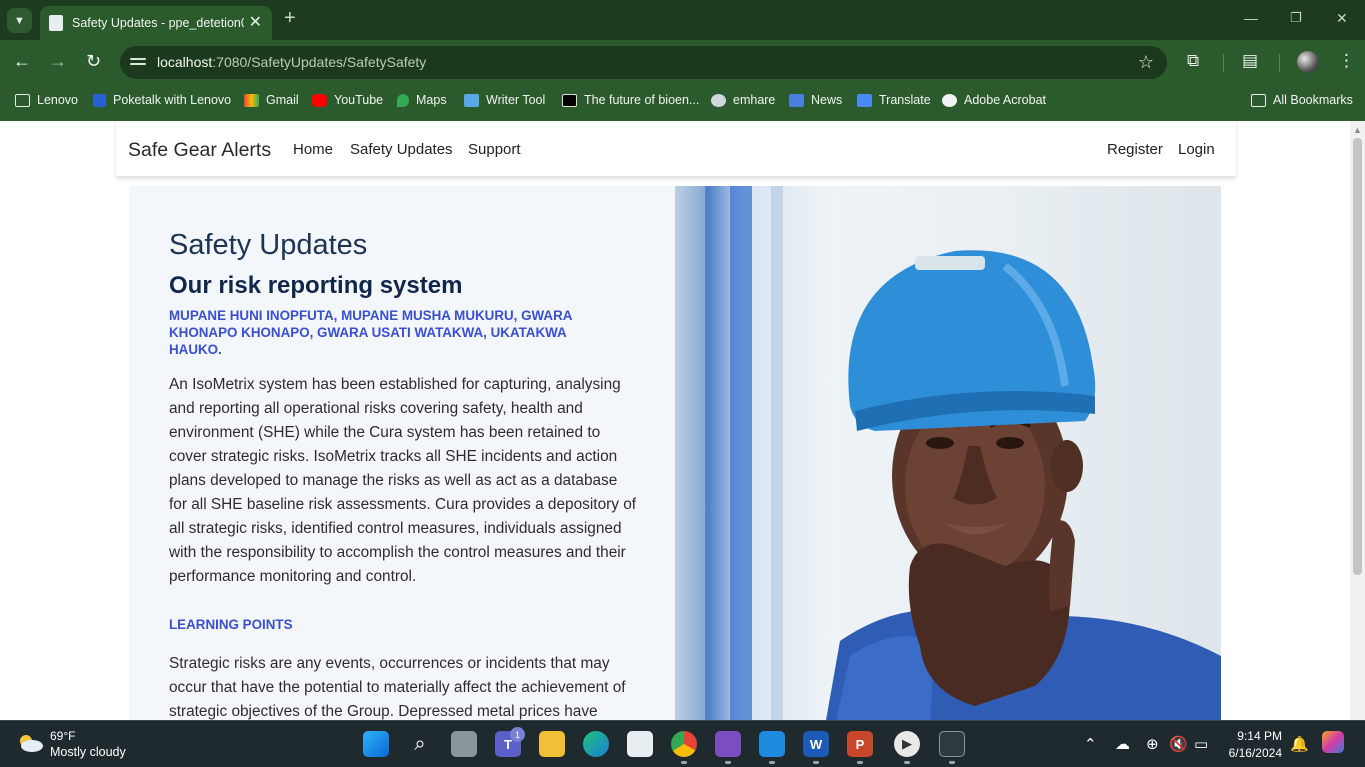 This screenshot has width=1365, height=767. Describe the element at coordinates (1090, 744) in the screenshot. I see `show-hidden-icons-chevron-icon: ⌃` at that location.